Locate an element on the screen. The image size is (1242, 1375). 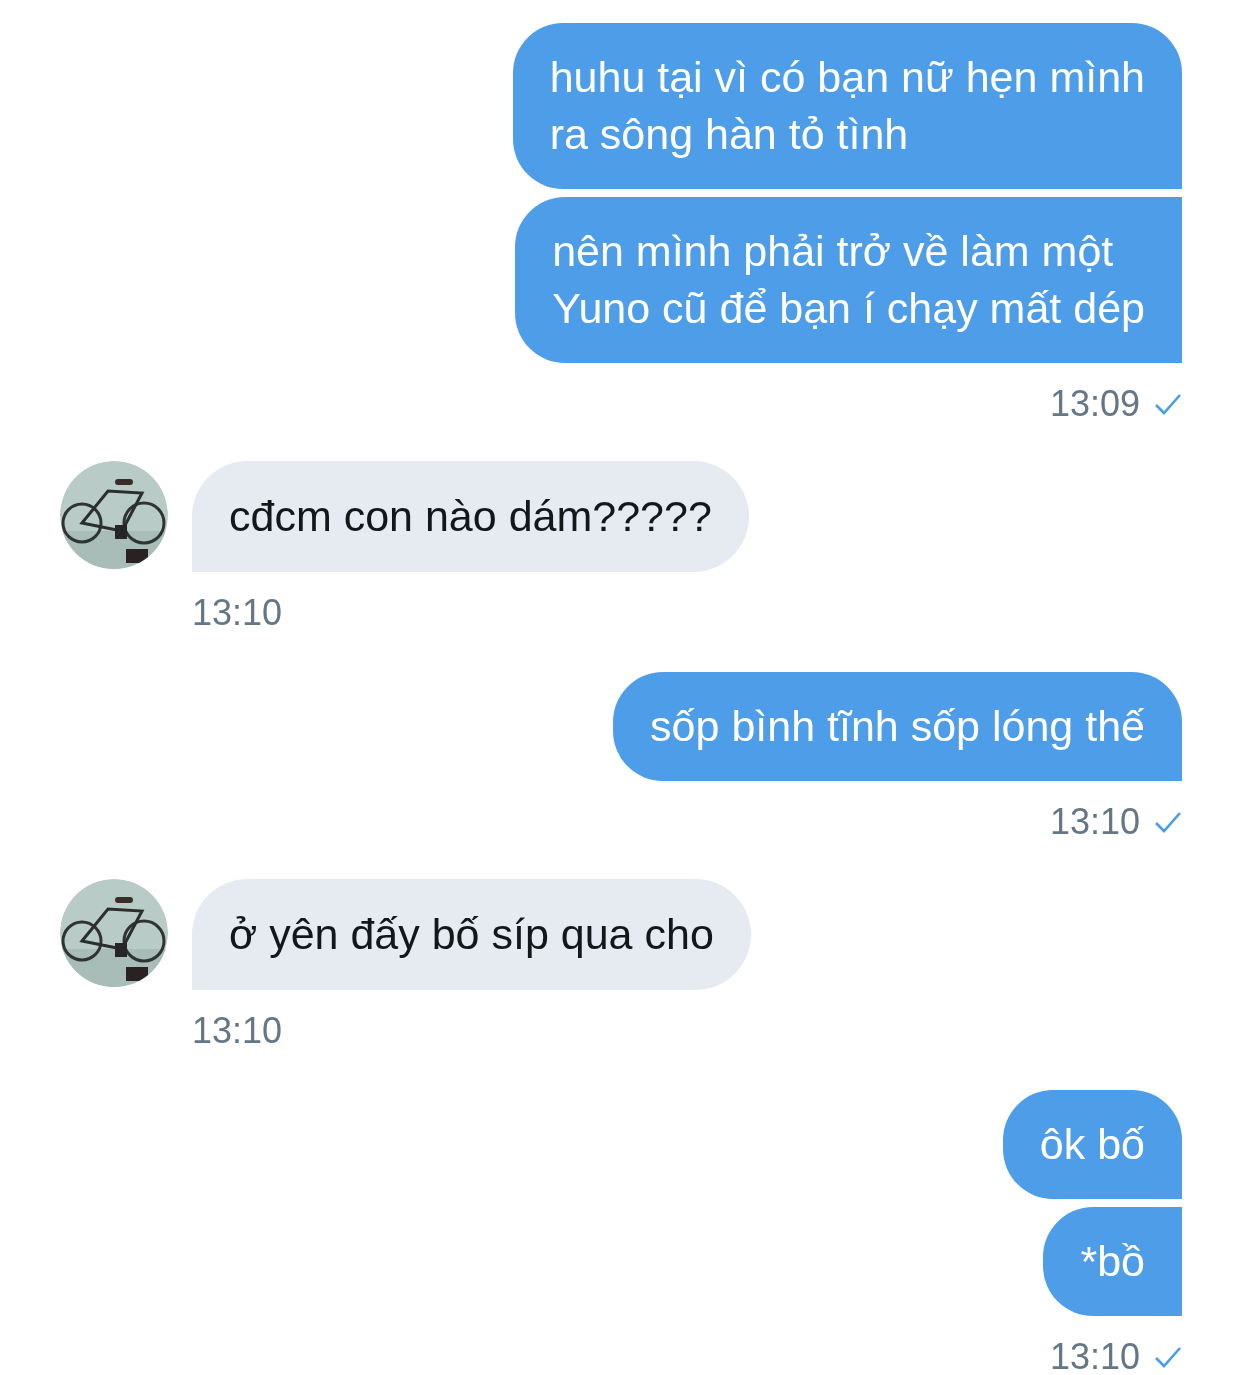
message-bubble: sốp bình tĩnh sốp lóng thế is located at coordinates (897, 726).